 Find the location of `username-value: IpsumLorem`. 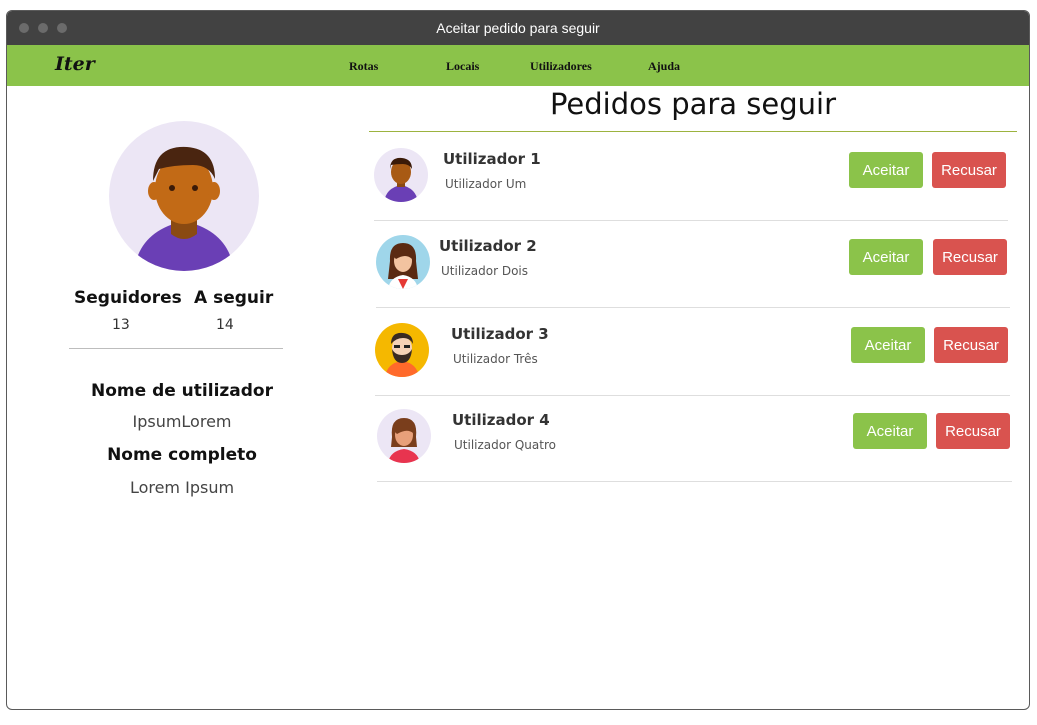

username-value: IpsumLorem is located at coordinates (182, 421).